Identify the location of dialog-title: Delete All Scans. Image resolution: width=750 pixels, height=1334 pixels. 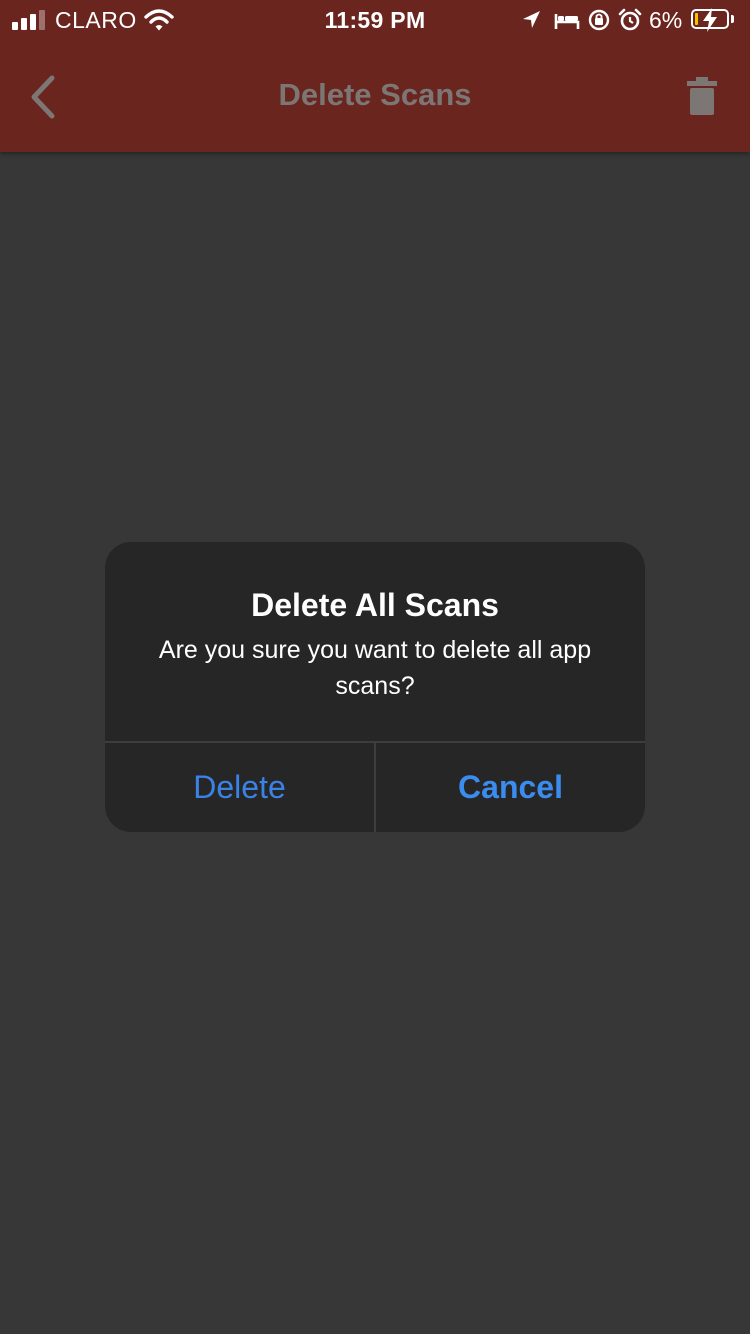
(375, 605).